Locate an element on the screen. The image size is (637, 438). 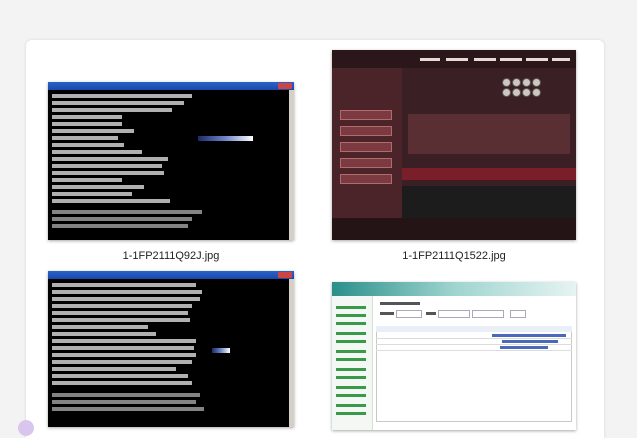
app-header is located at coordinates (454, 289).